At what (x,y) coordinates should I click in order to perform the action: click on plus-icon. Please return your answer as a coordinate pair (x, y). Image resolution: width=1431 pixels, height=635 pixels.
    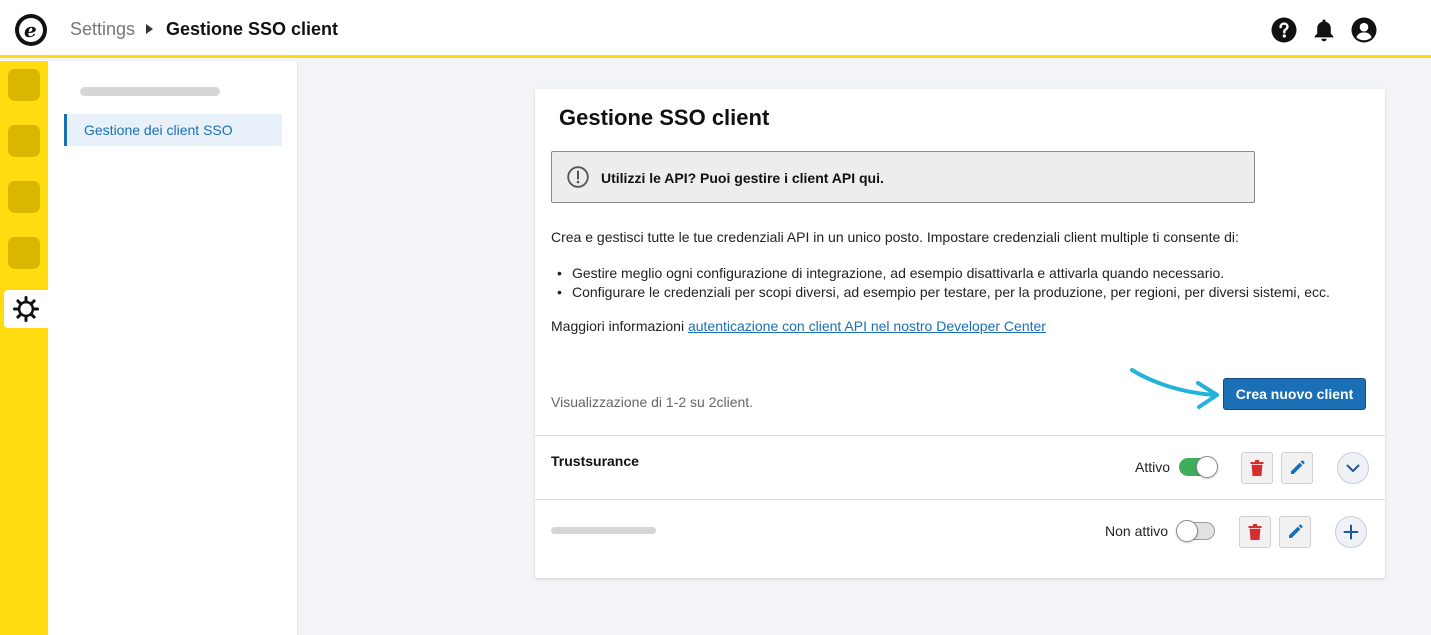
    Looking at the image, I should click on (1351, 532).